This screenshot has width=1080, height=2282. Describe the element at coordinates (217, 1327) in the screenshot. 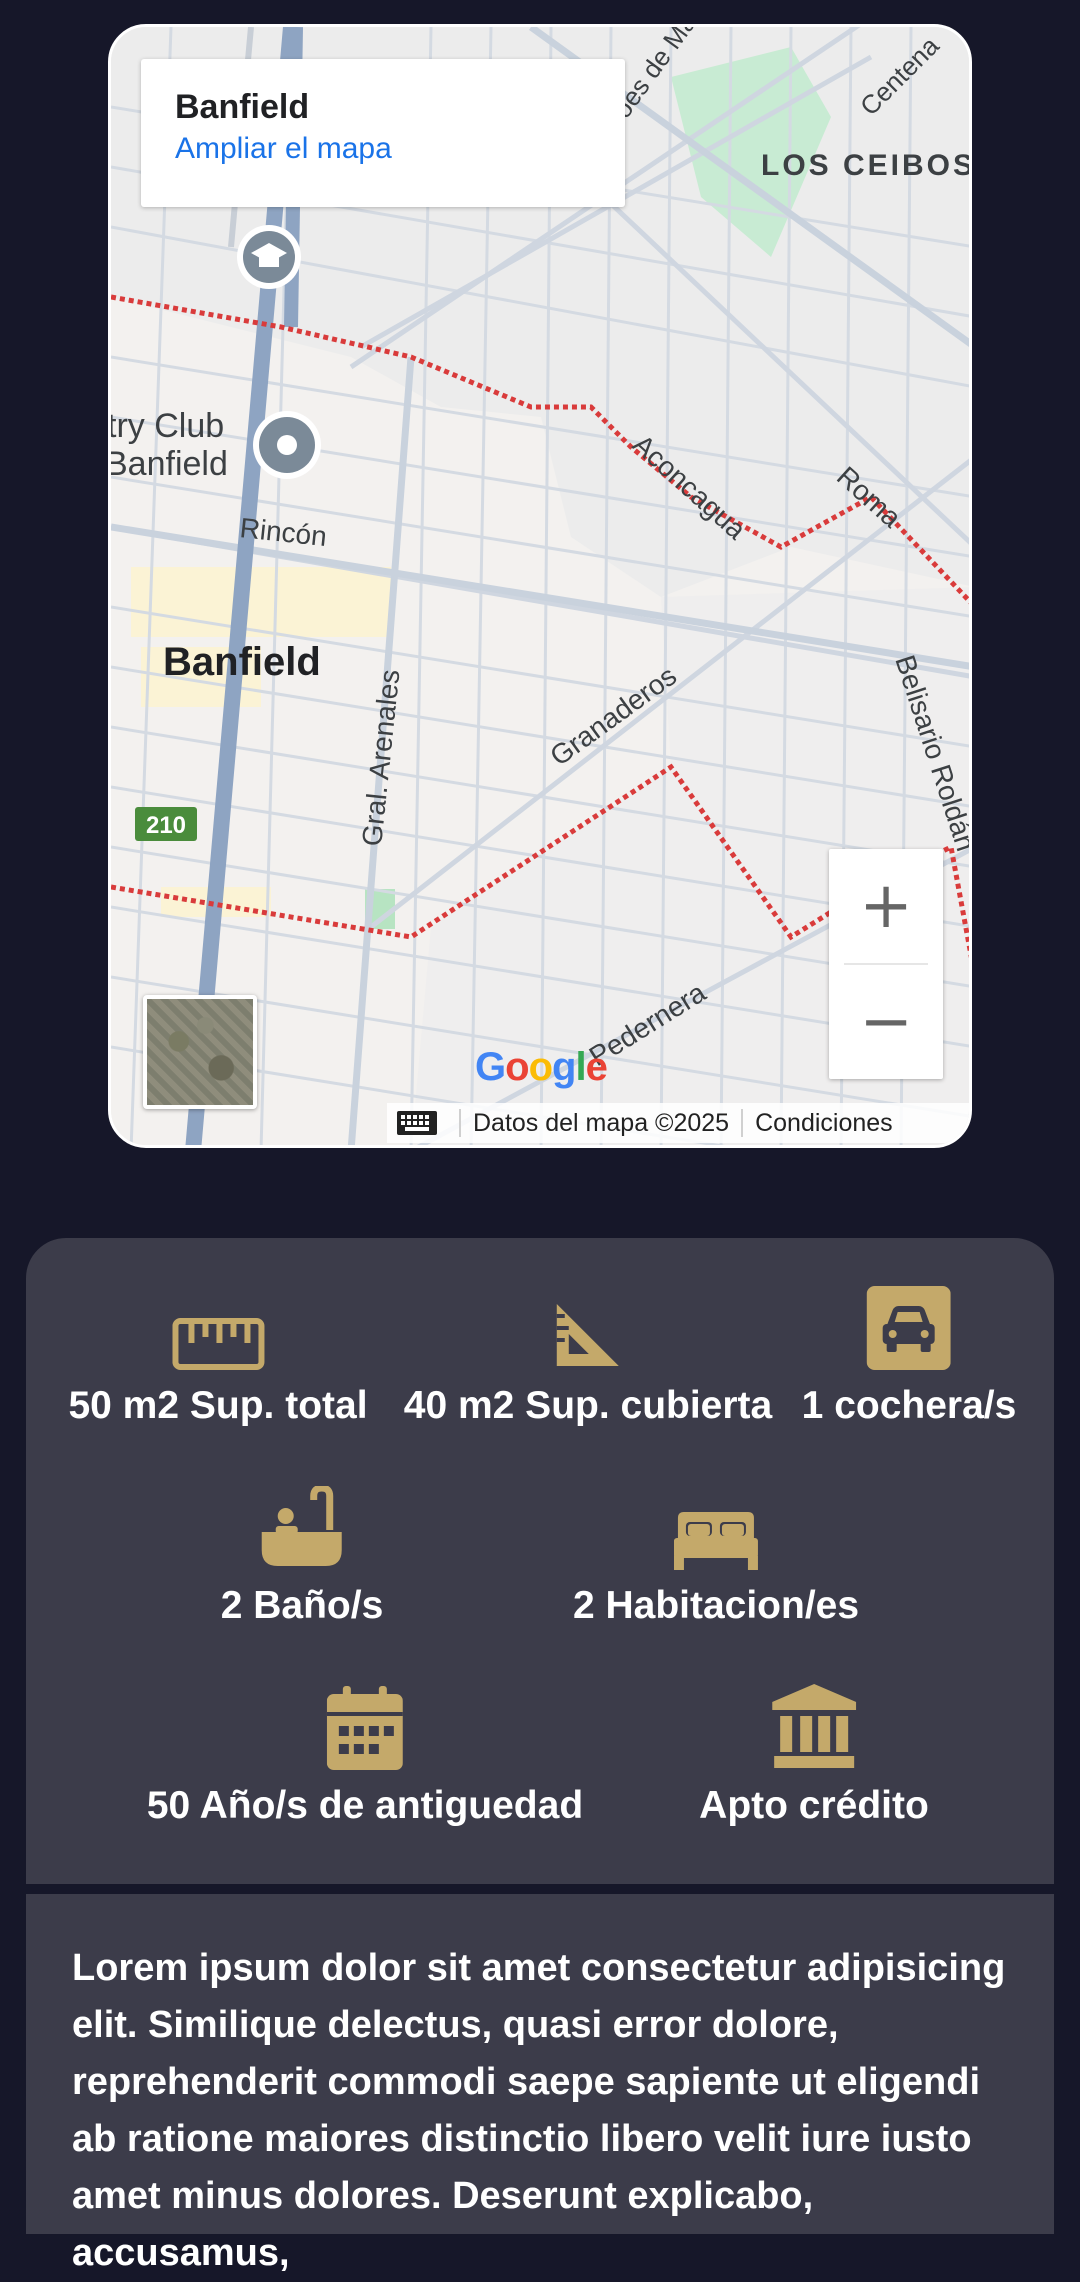

I see `ruler-icon` at that location.